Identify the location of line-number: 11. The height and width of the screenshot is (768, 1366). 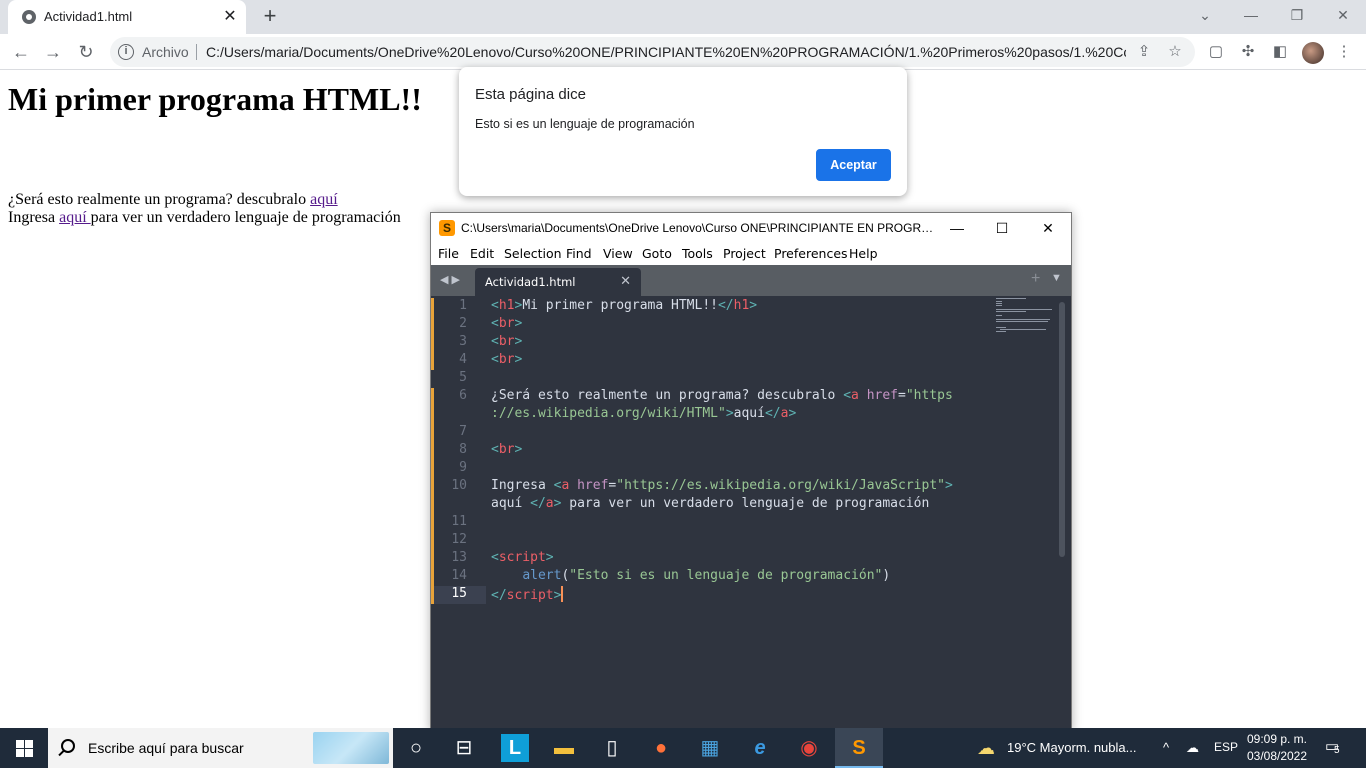
(459, 521).